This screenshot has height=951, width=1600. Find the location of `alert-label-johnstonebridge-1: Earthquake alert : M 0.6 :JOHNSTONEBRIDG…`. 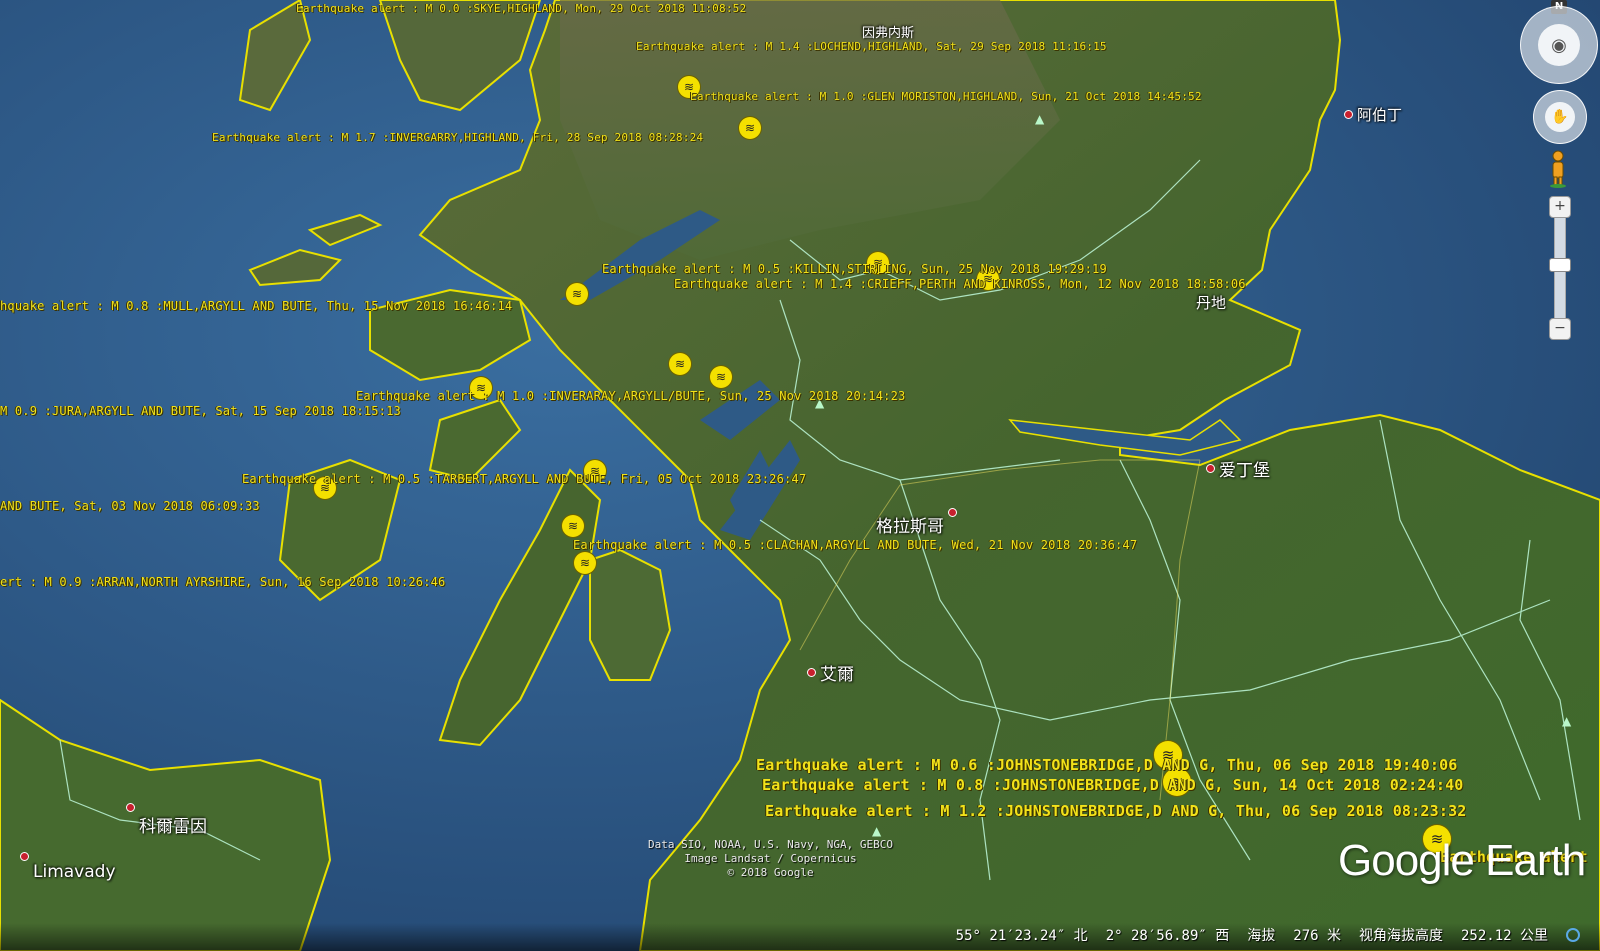

alert-label-johnstonebridge-1: Earthquake alert : M 0.6 :JOHNSTONEBRIDG… is located at coordinates (1107, 765).